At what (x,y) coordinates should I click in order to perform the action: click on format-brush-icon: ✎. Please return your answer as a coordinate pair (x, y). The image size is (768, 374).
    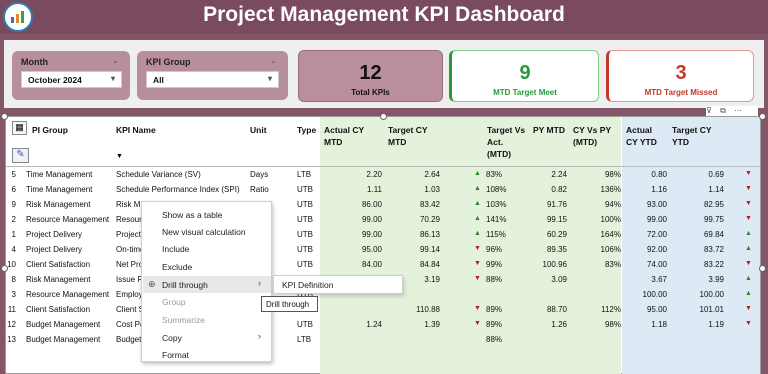
    Looking at the image, I should click on (20, 155).